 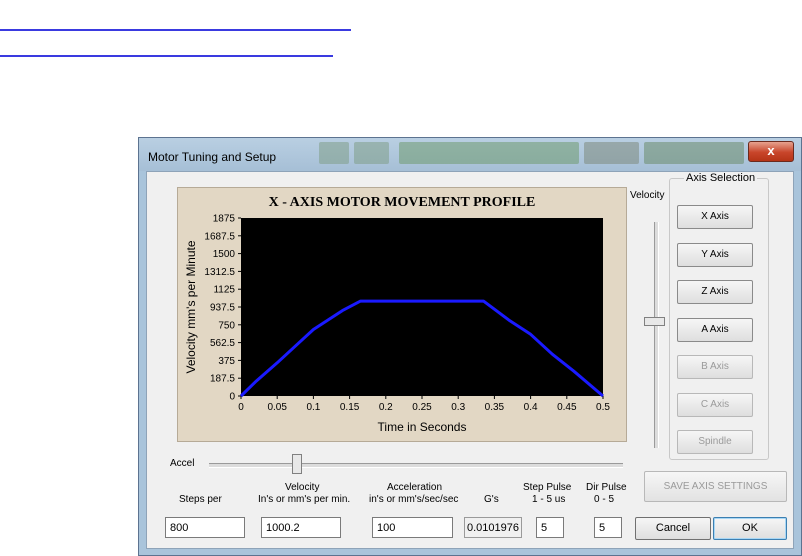 What do you see at coordinates (350, 407) in the screenshot?
I see `x-tick-label: 0.15` at bounding box center [350, 407].